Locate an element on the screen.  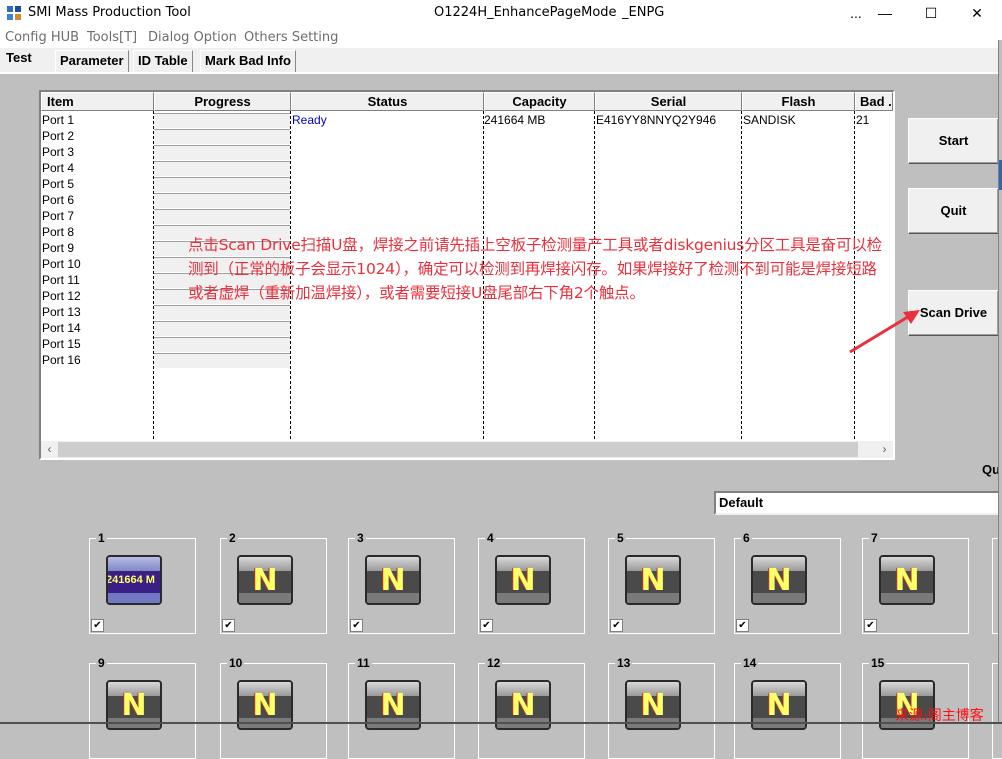
table-row: Port 6 is located at coordinates (467, 200).